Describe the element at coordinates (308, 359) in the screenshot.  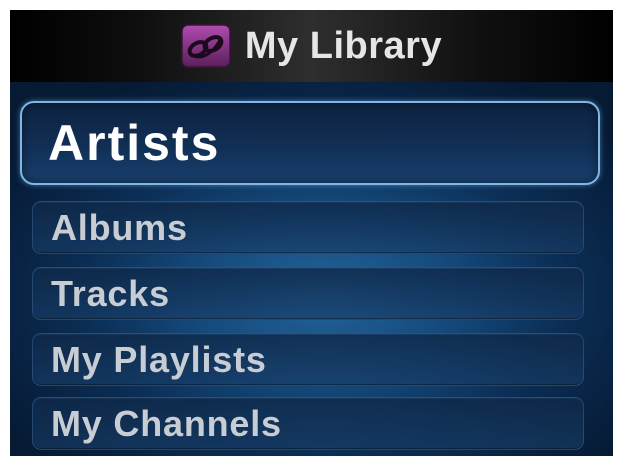
I see `menu-item-my-playlists: My Playlists` at that location.